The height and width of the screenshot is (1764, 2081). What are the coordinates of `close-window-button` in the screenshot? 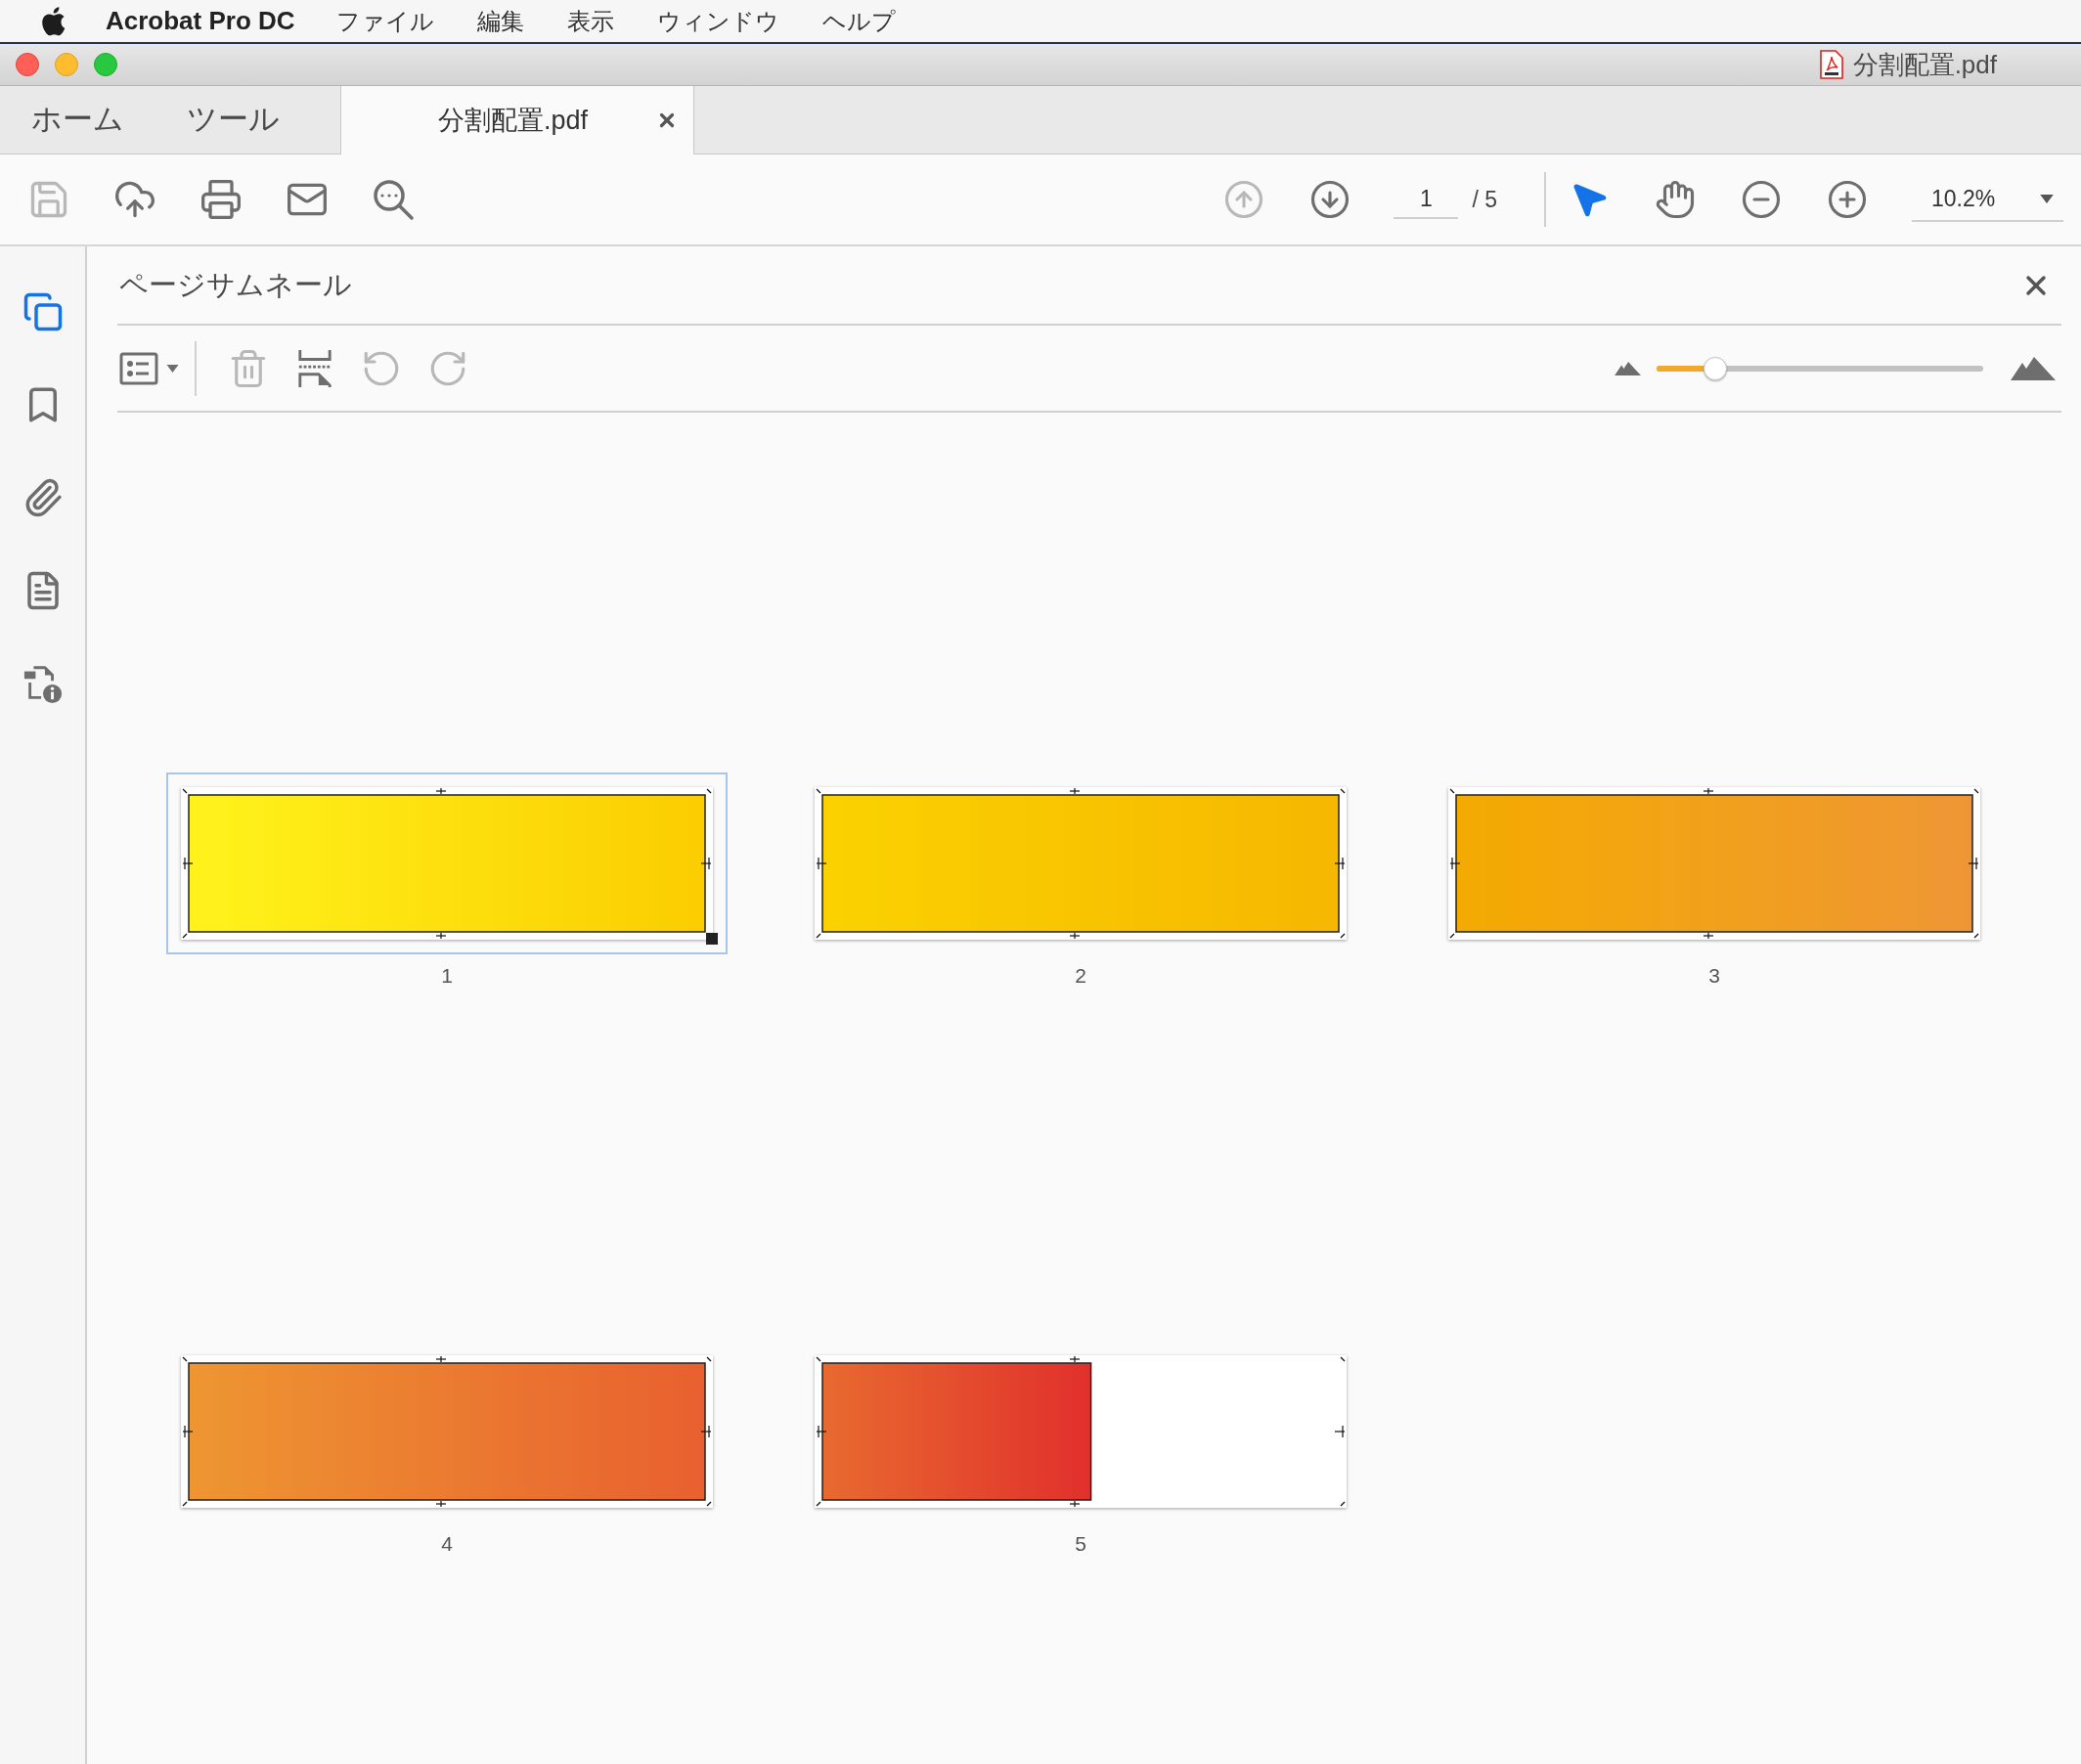 It's located at (27, 64).